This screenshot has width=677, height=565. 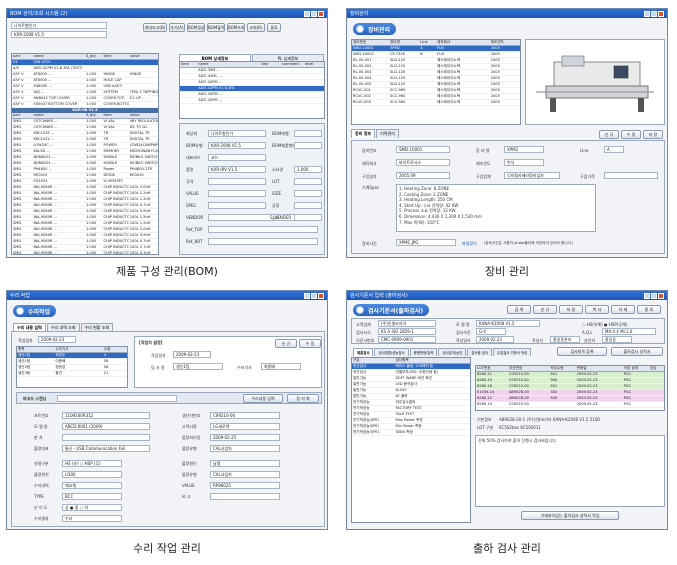 I want to click on ins-aql-field: MA:0.4 MI:1.0, so click(x=629, y=331).